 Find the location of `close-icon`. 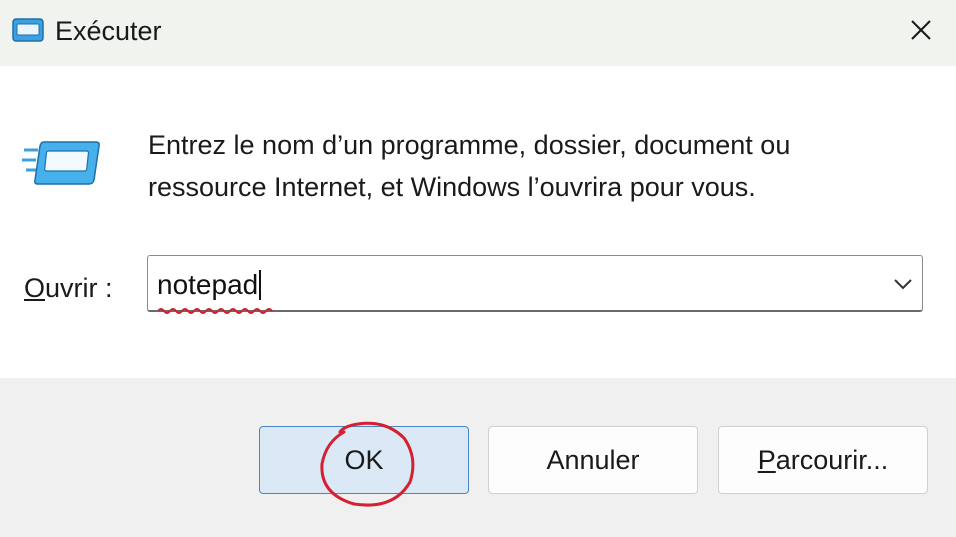

close-icon is located at coordinates (921, 30).